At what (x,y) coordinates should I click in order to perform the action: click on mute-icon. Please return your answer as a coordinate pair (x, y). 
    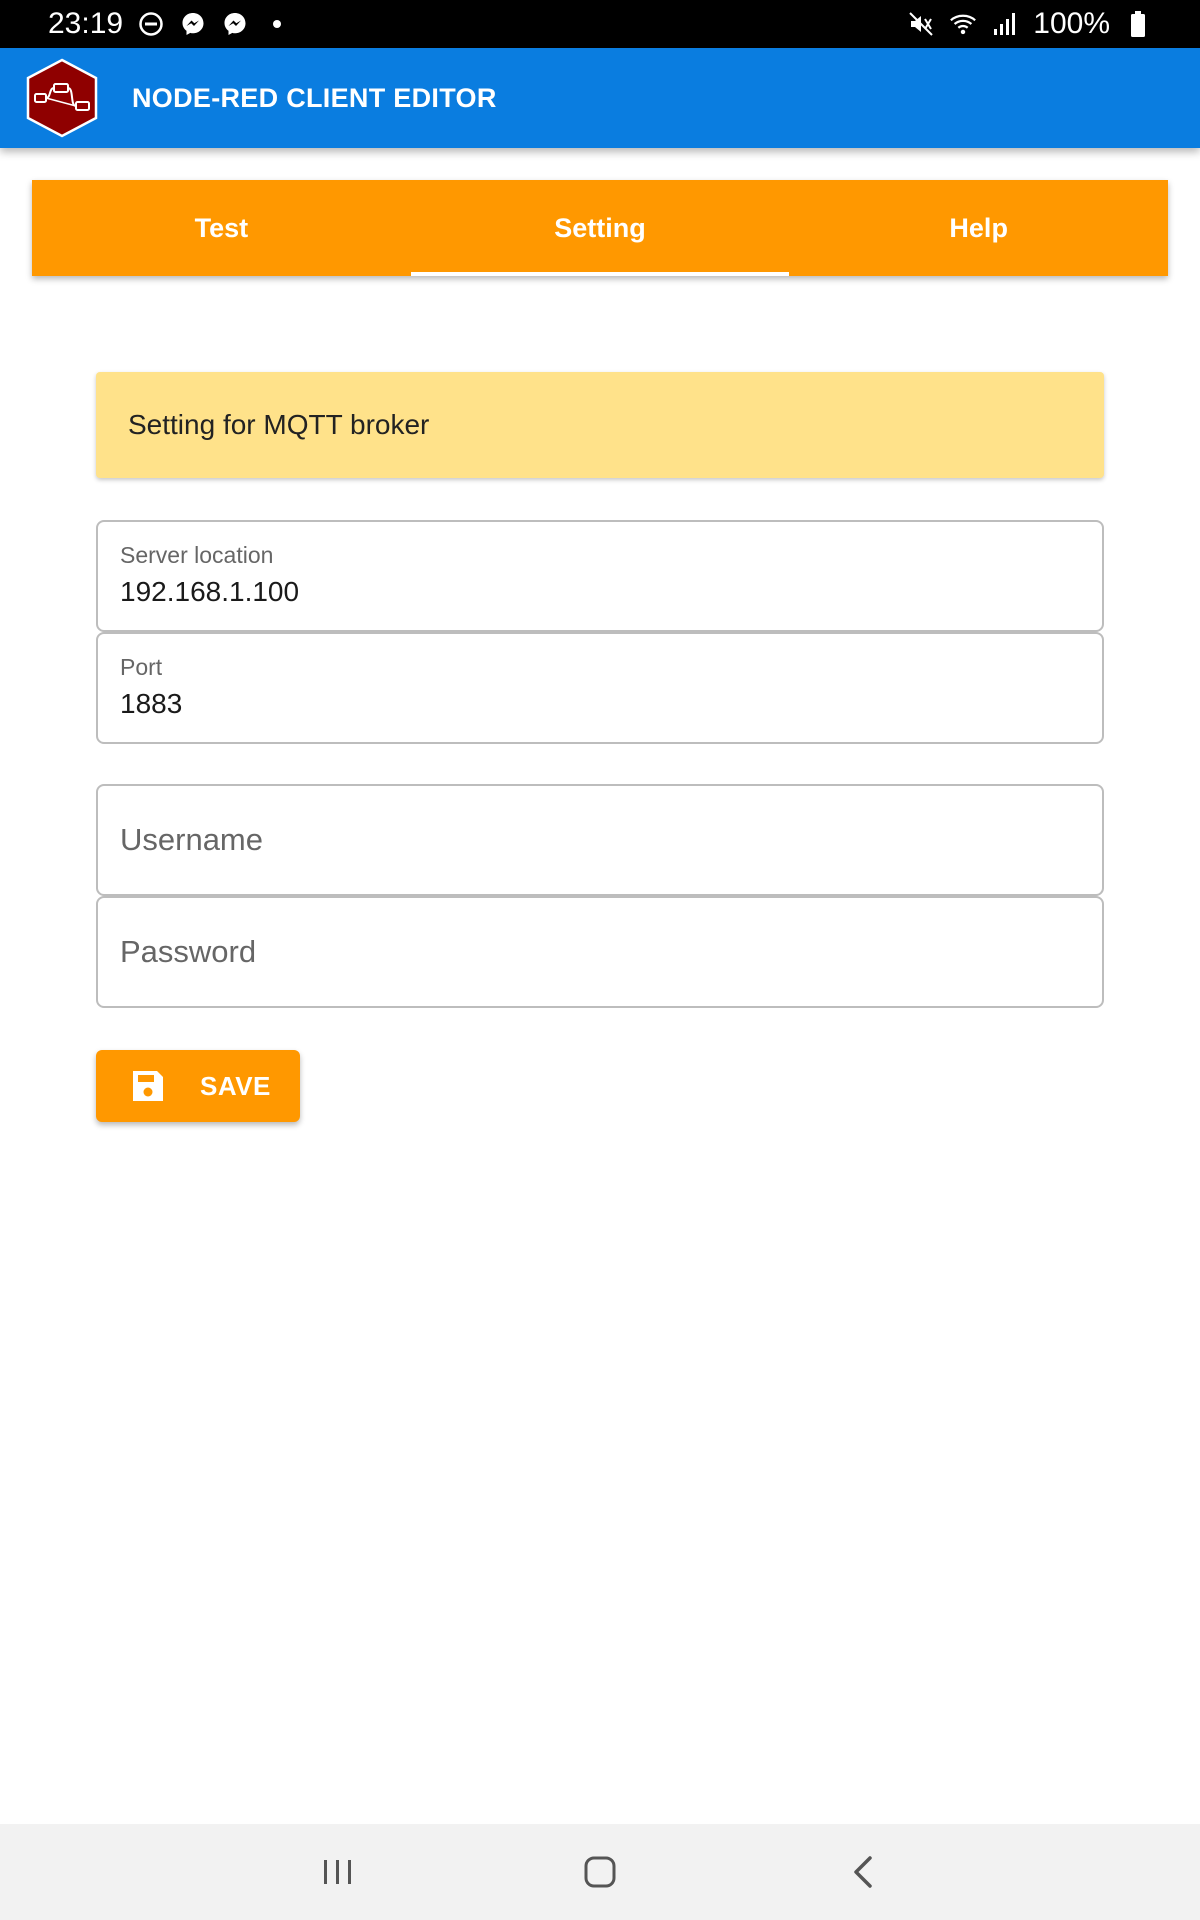
    Looking at the image, I should click on (921, 24).